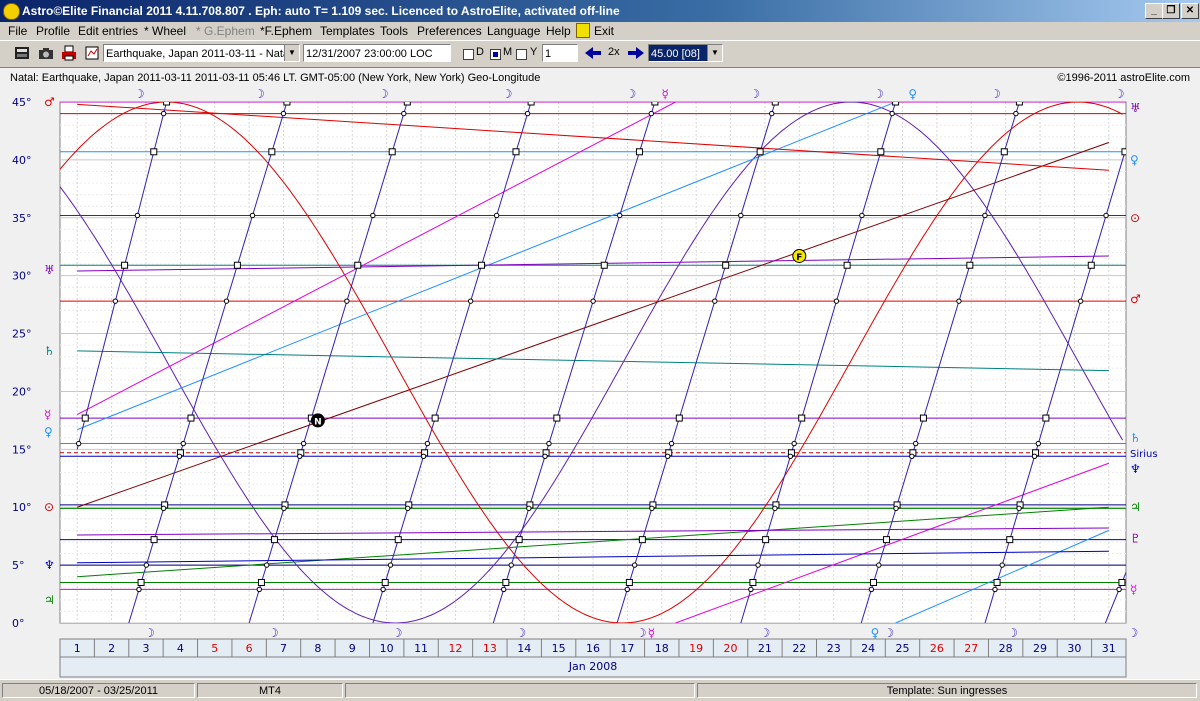  Describe the element at coordinates (662, 648) in the screenshot. I see `day-label: 18` at that location.